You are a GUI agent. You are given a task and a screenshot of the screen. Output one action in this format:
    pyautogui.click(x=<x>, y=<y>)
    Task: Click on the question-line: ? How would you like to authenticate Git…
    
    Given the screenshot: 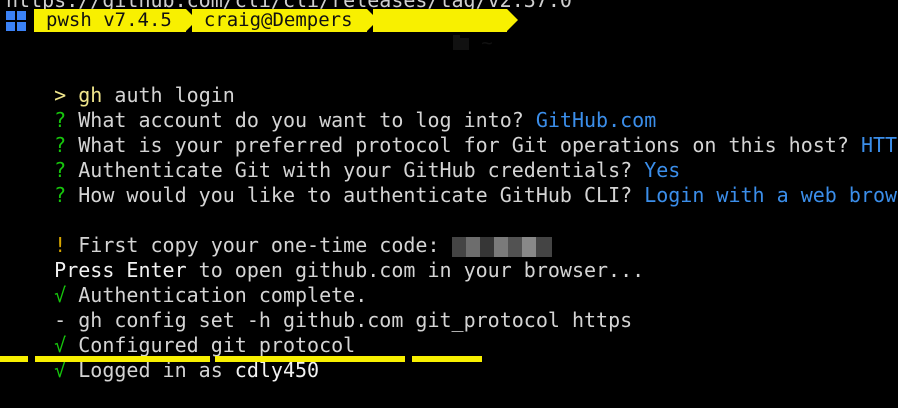 What is the action you would take?
    pyautogui.click(x=476, y=195)
    